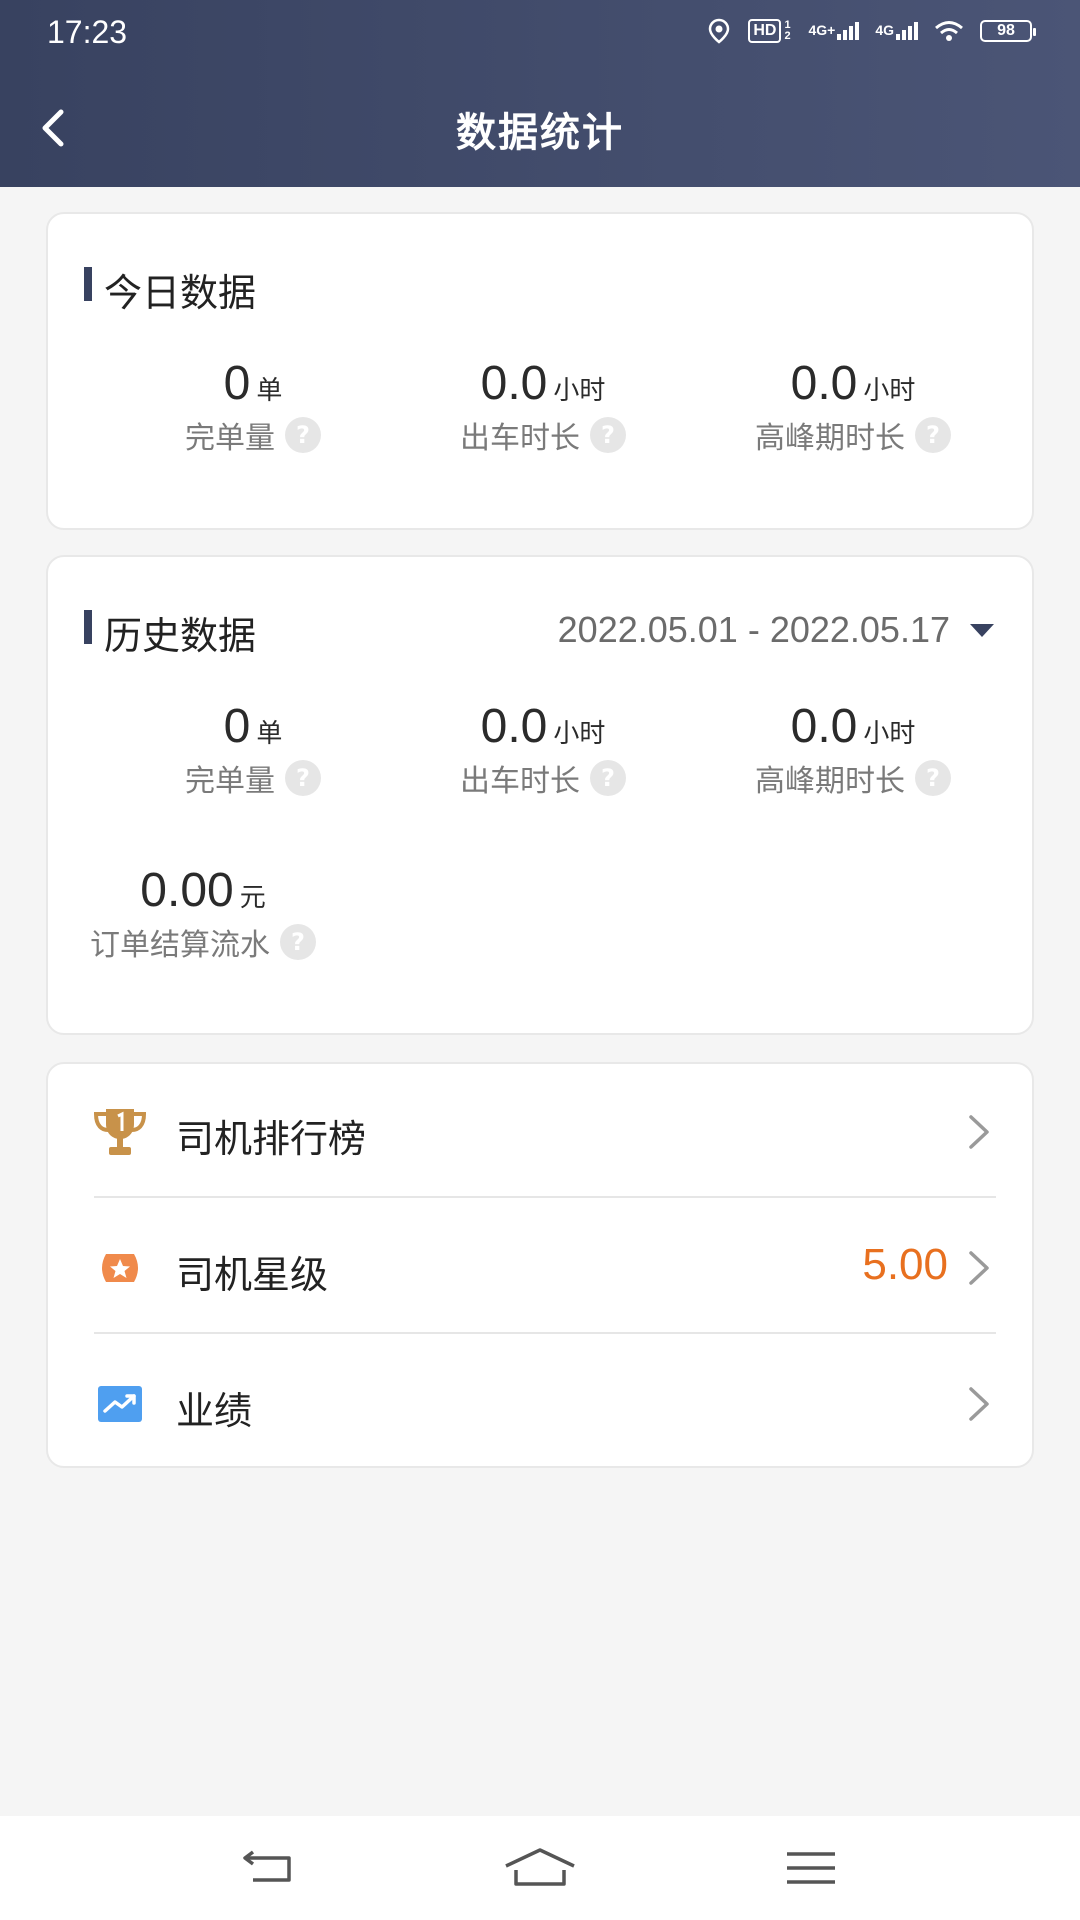 The image size is (1080, 1920). Describe the element at coordinates (770, 31) in the screenshot. I see `hd-voice-icon: HD 1 2` at that location.